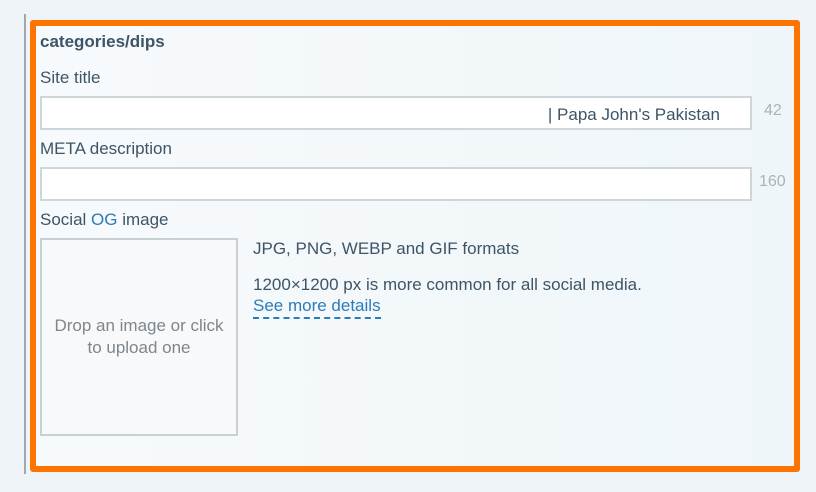 The image size is (816, 492). Describe the element at coordinates (633, 115) in the screenshot. I see `site-title-suffix: | Papa John's Pakistan` at that location.